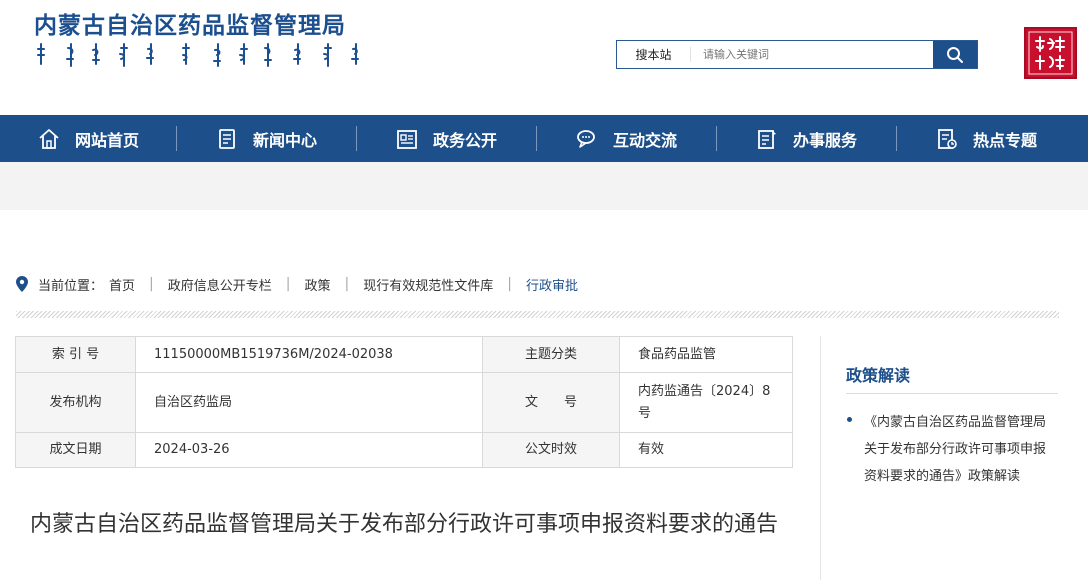 The image size is (1088, 580). What do you see at coordinates (75, 402) in the screenshot?
I see `publisher-label: 发布机构` at bounding box center [75, 402].